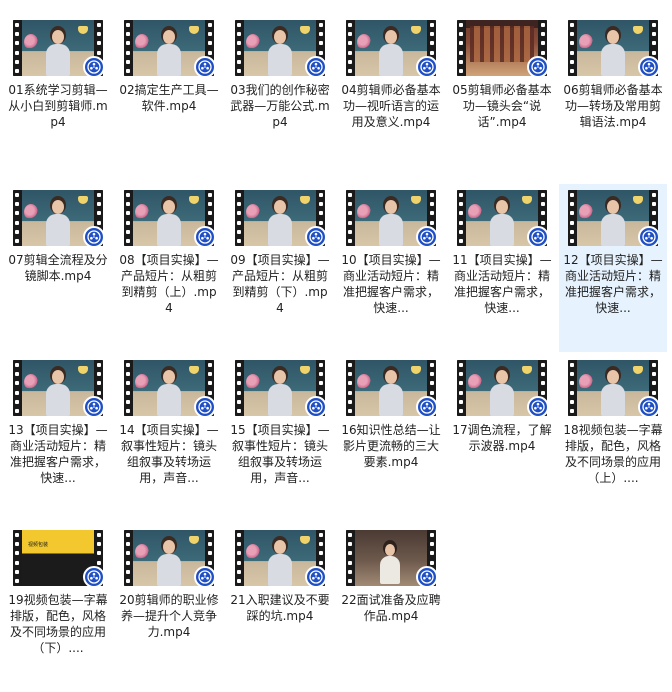  I want to click on file-name-label: 07剪辑全流程及分镜脚本.mp4, so click(58, 268).